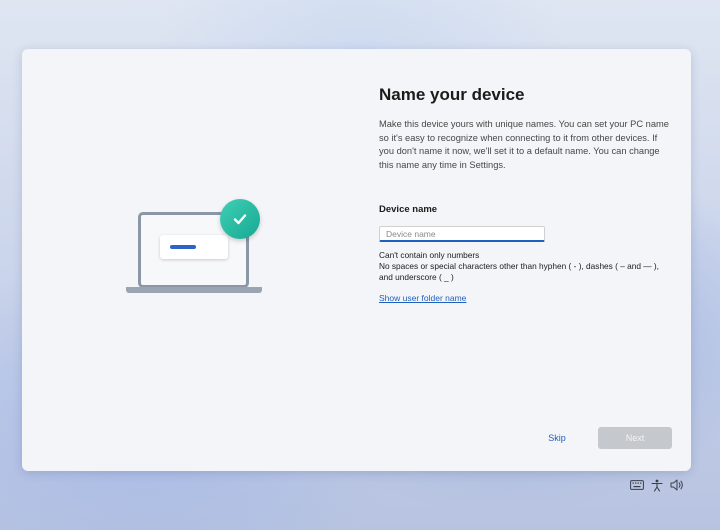 This screenshot has width=720, height=530. I want to click on device-name-input, so click(462, 234).